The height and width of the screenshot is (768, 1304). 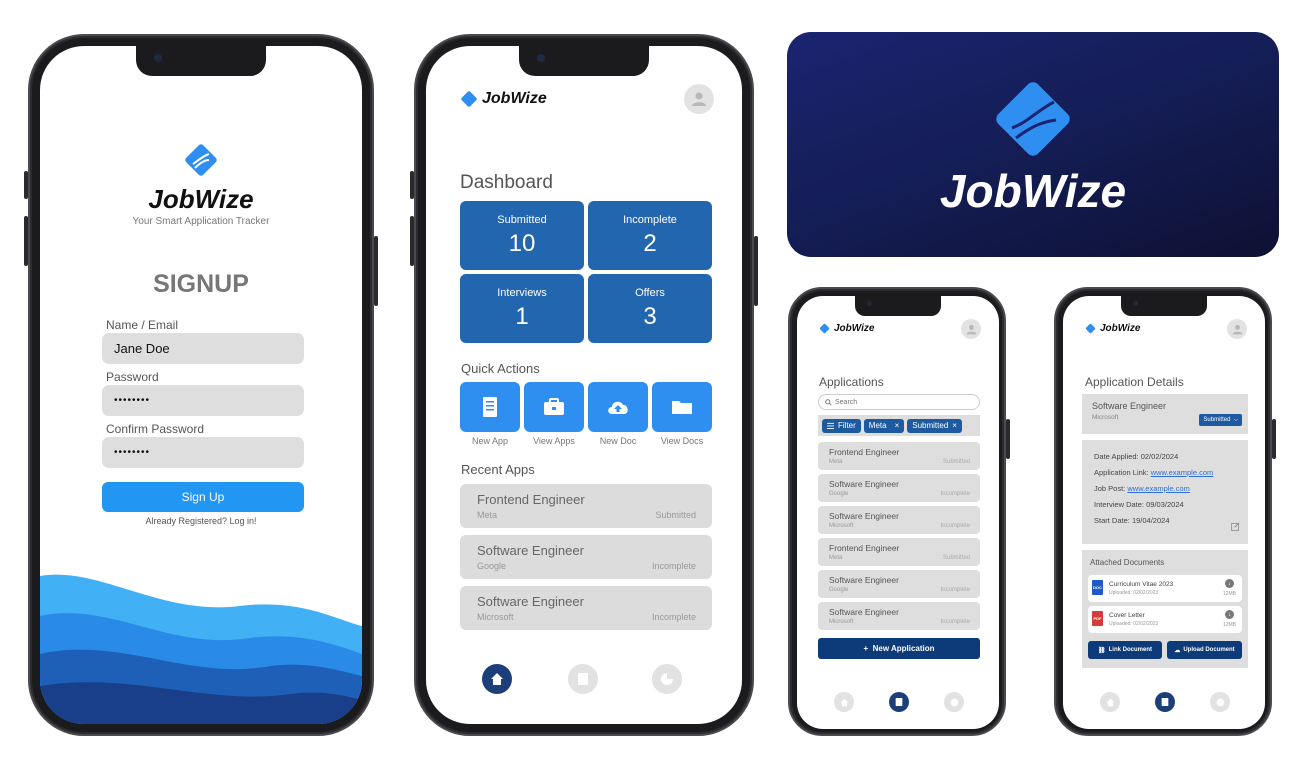 I want to click on filter-button: Filter, so click(x=841, y=425).